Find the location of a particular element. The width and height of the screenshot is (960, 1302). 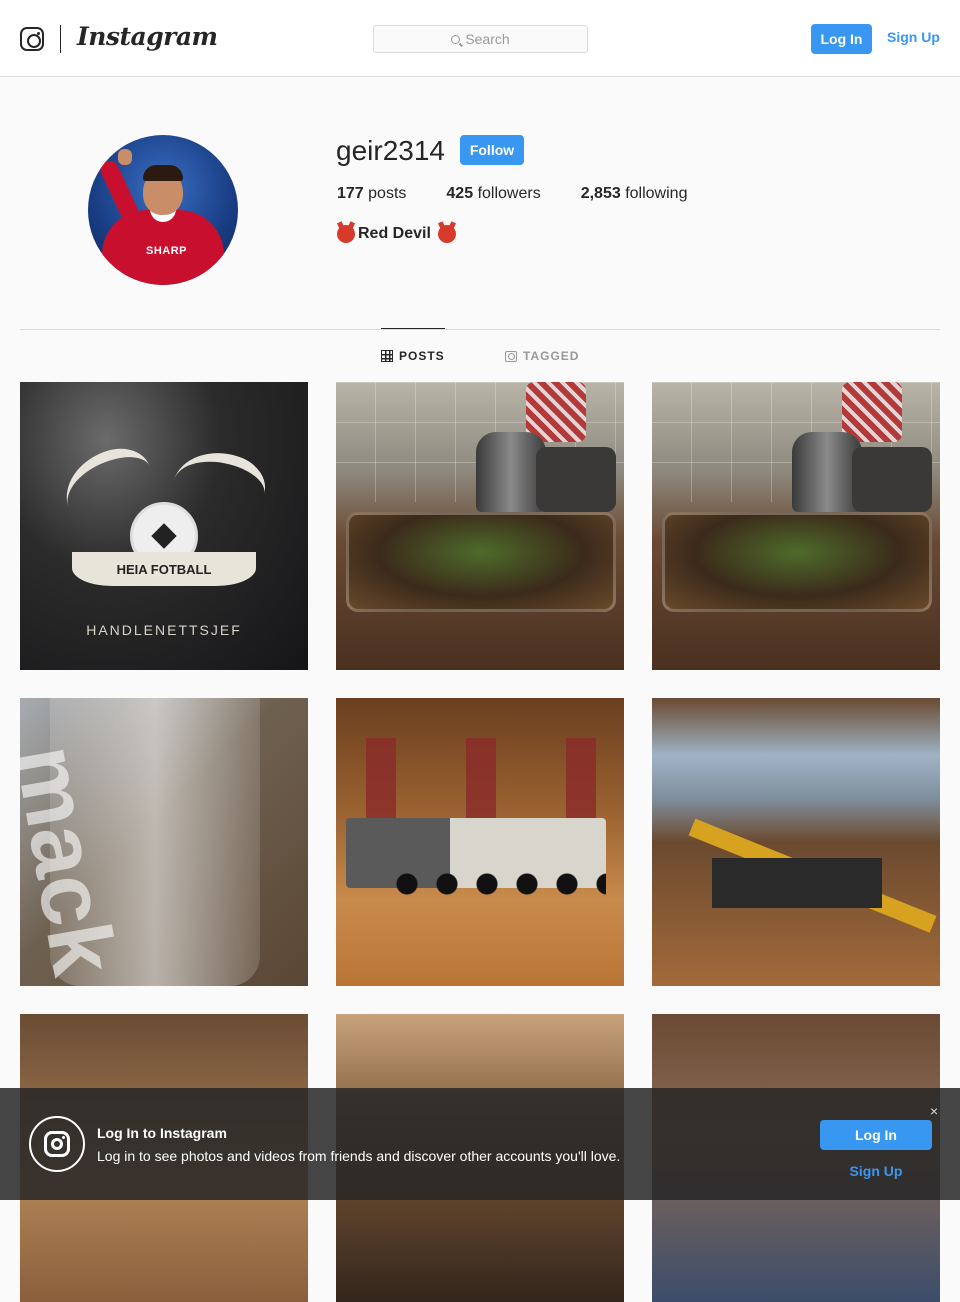

following-count: 2,853 is located at coordinates (600, 193).